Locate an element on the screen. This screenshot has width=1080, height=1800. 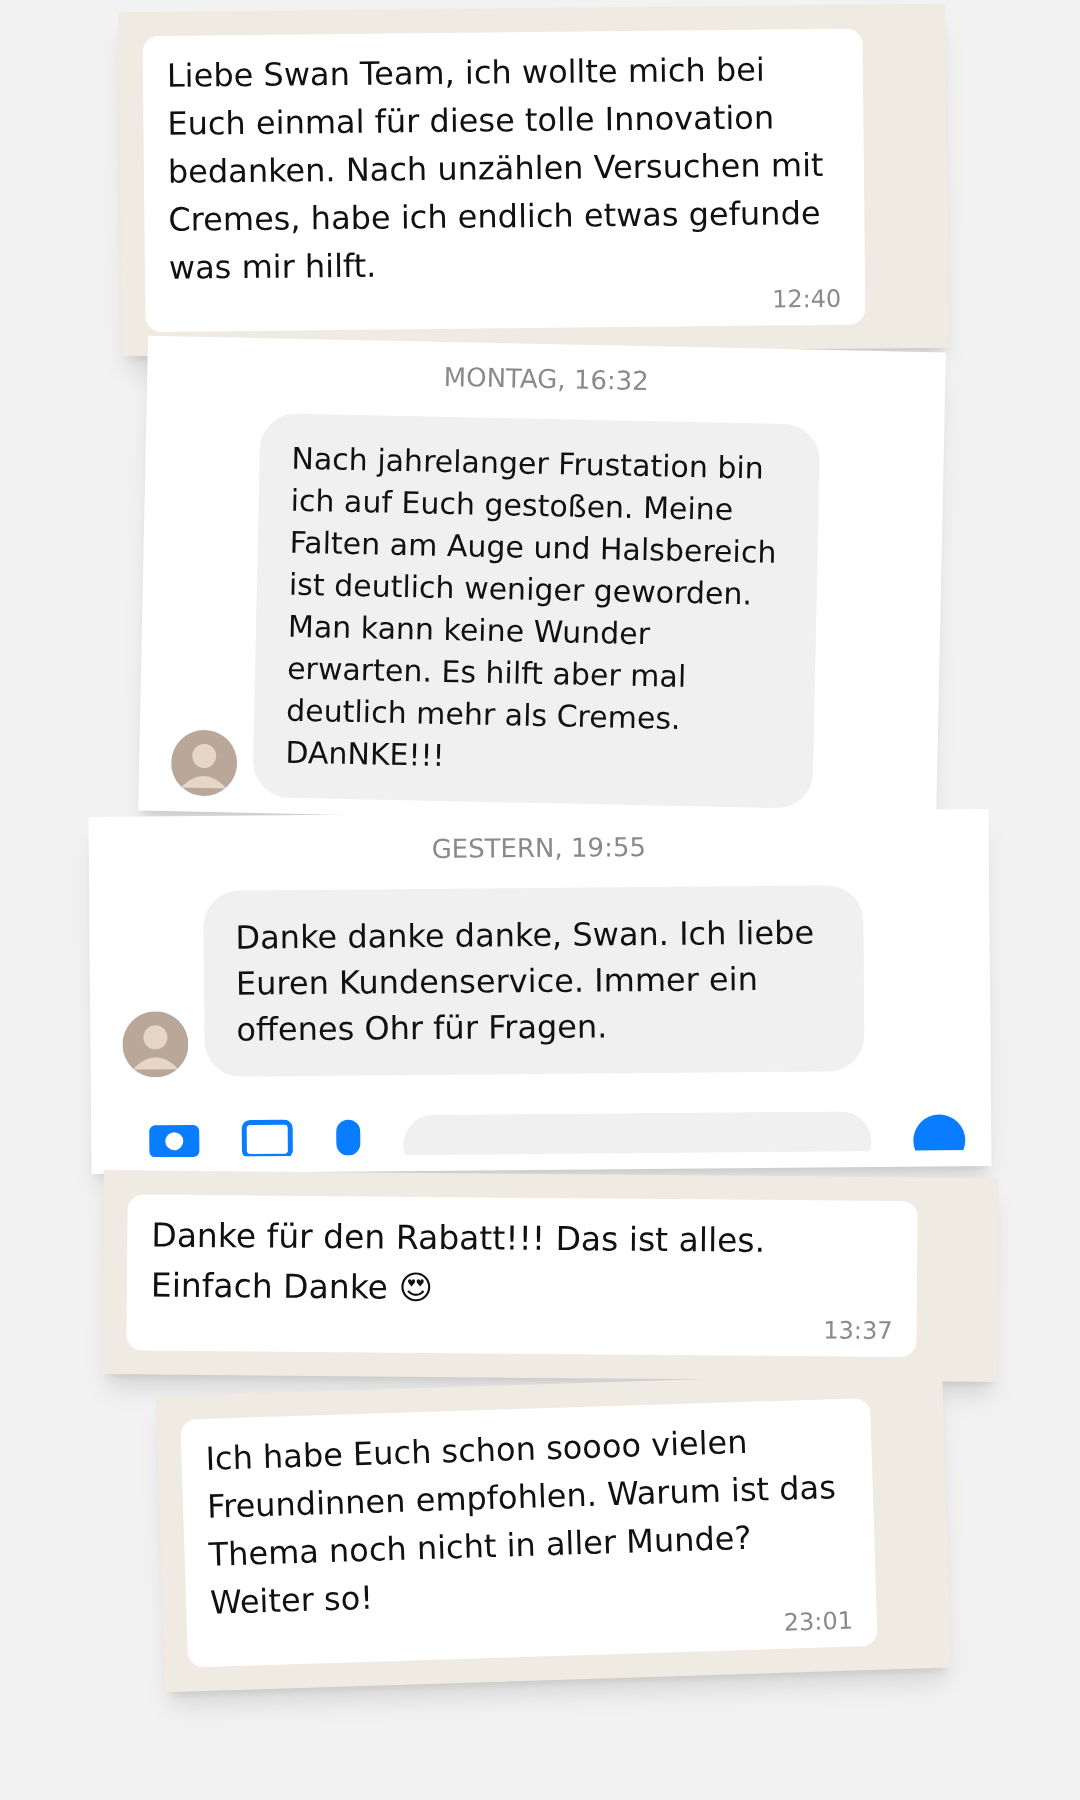
date-label: MONTAG, 16:32 is located at coordinates (546, 379).